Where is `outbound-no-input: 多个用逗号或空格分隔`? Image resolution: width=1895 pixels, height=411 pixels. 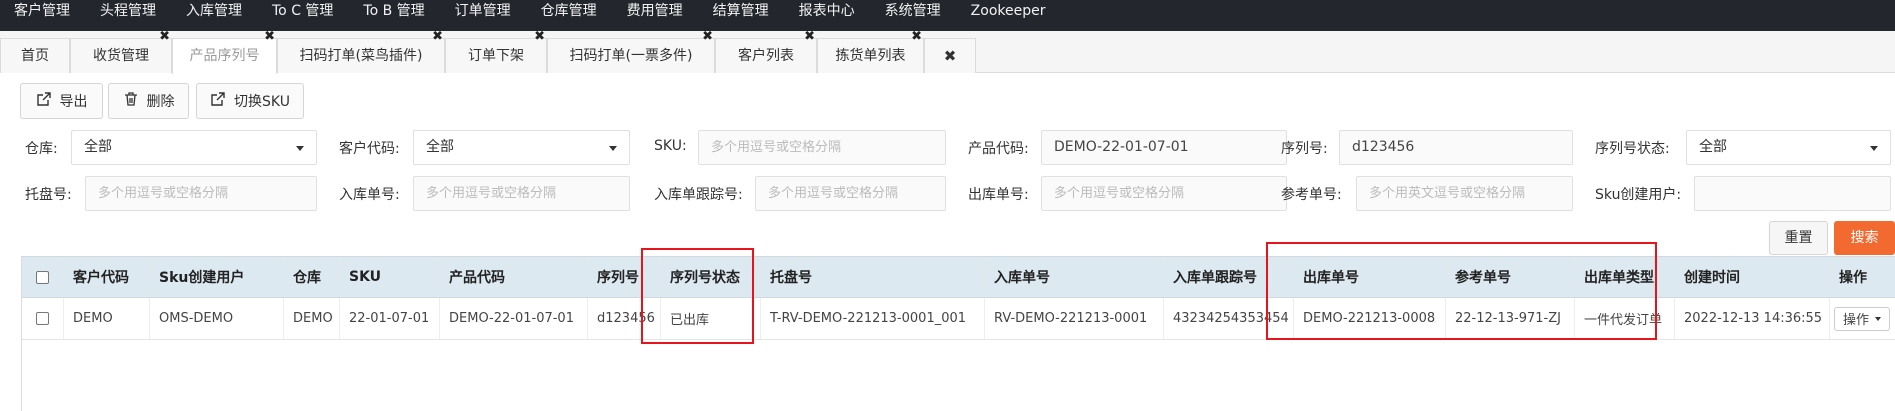
outbound-no-input: 多个用逗号或空格分隔 is located at coordinates (1164, 193).